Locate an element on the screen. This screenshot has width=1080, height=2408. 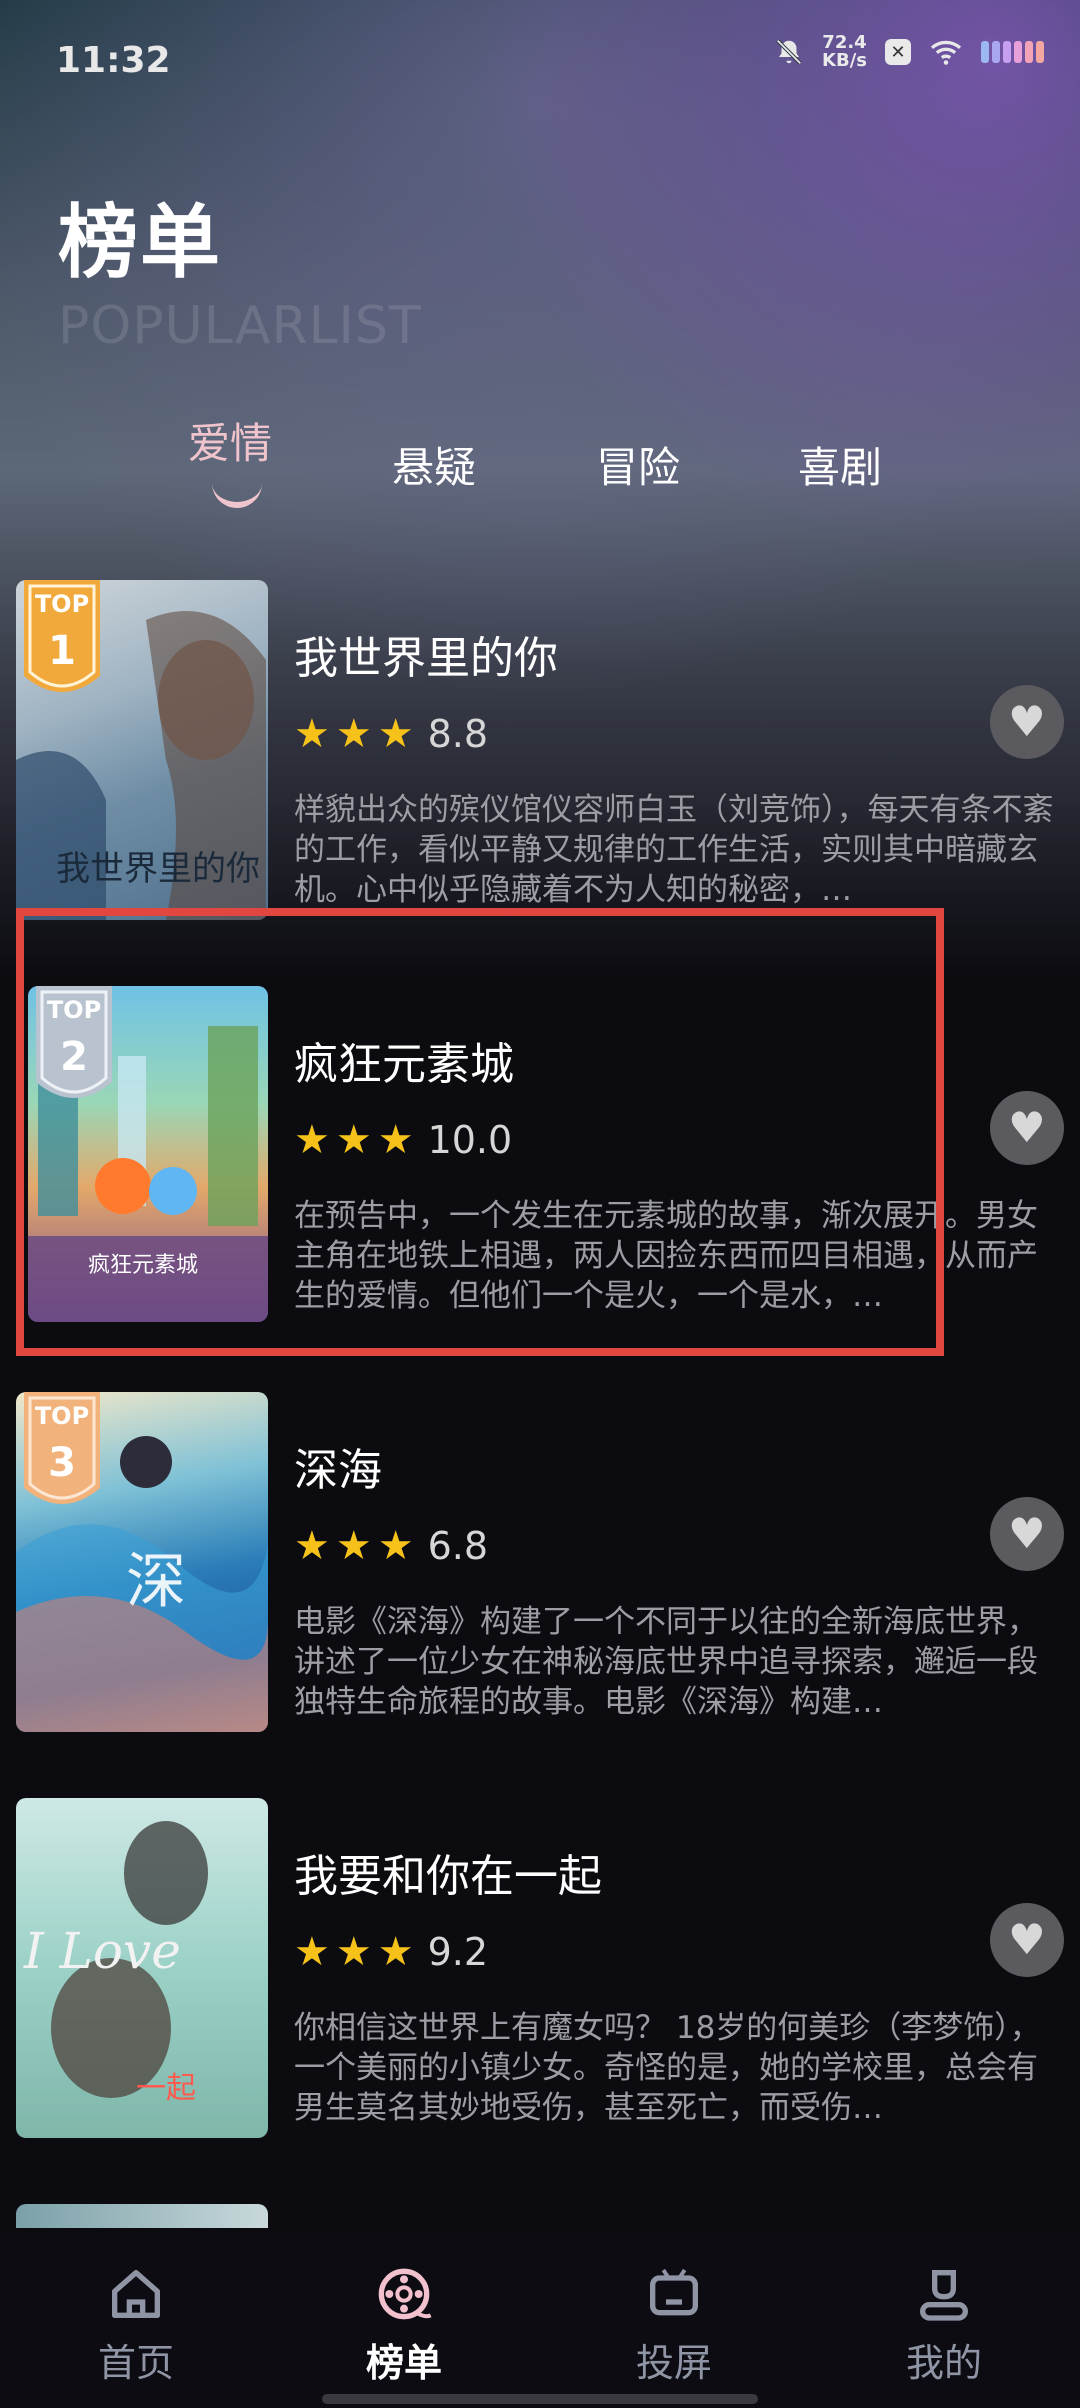
home-icon is located at coordinates (136, 2294).